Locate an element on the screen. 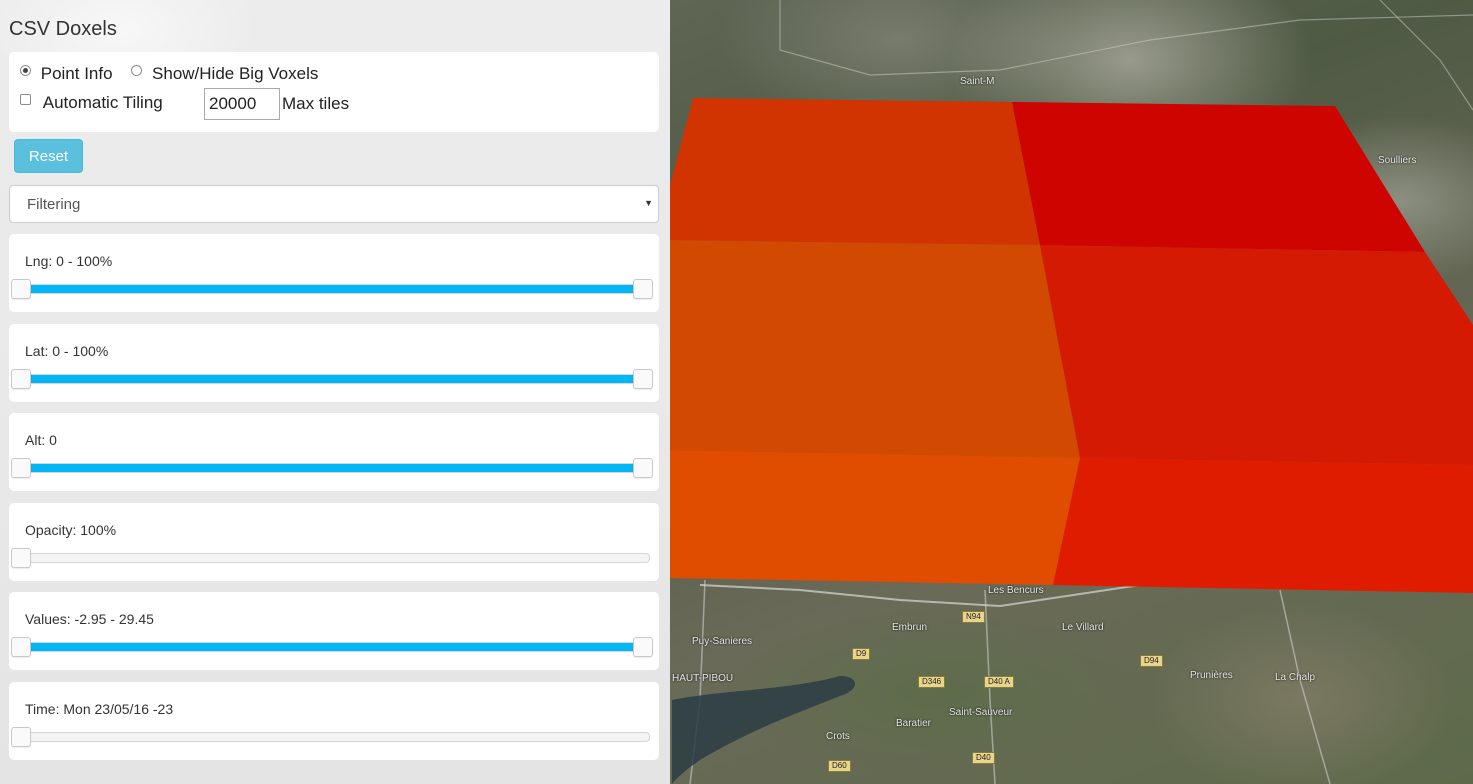 Image resolution: width=1473 pixels, height=784 pixels. road-badge: D9 is located at coordinates (861, 654).